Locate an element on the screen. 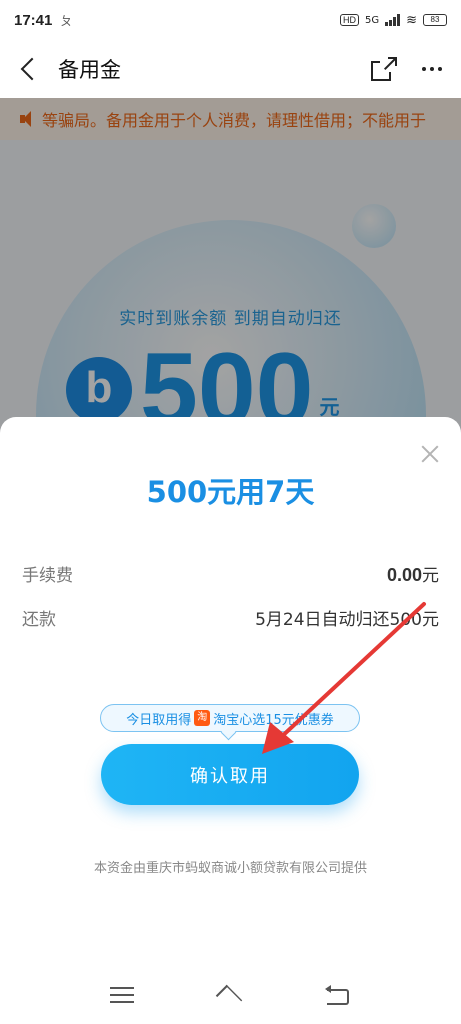 The width and height of the screenshot is (461, 1024). home-icon is located at coordinates (229, 995).